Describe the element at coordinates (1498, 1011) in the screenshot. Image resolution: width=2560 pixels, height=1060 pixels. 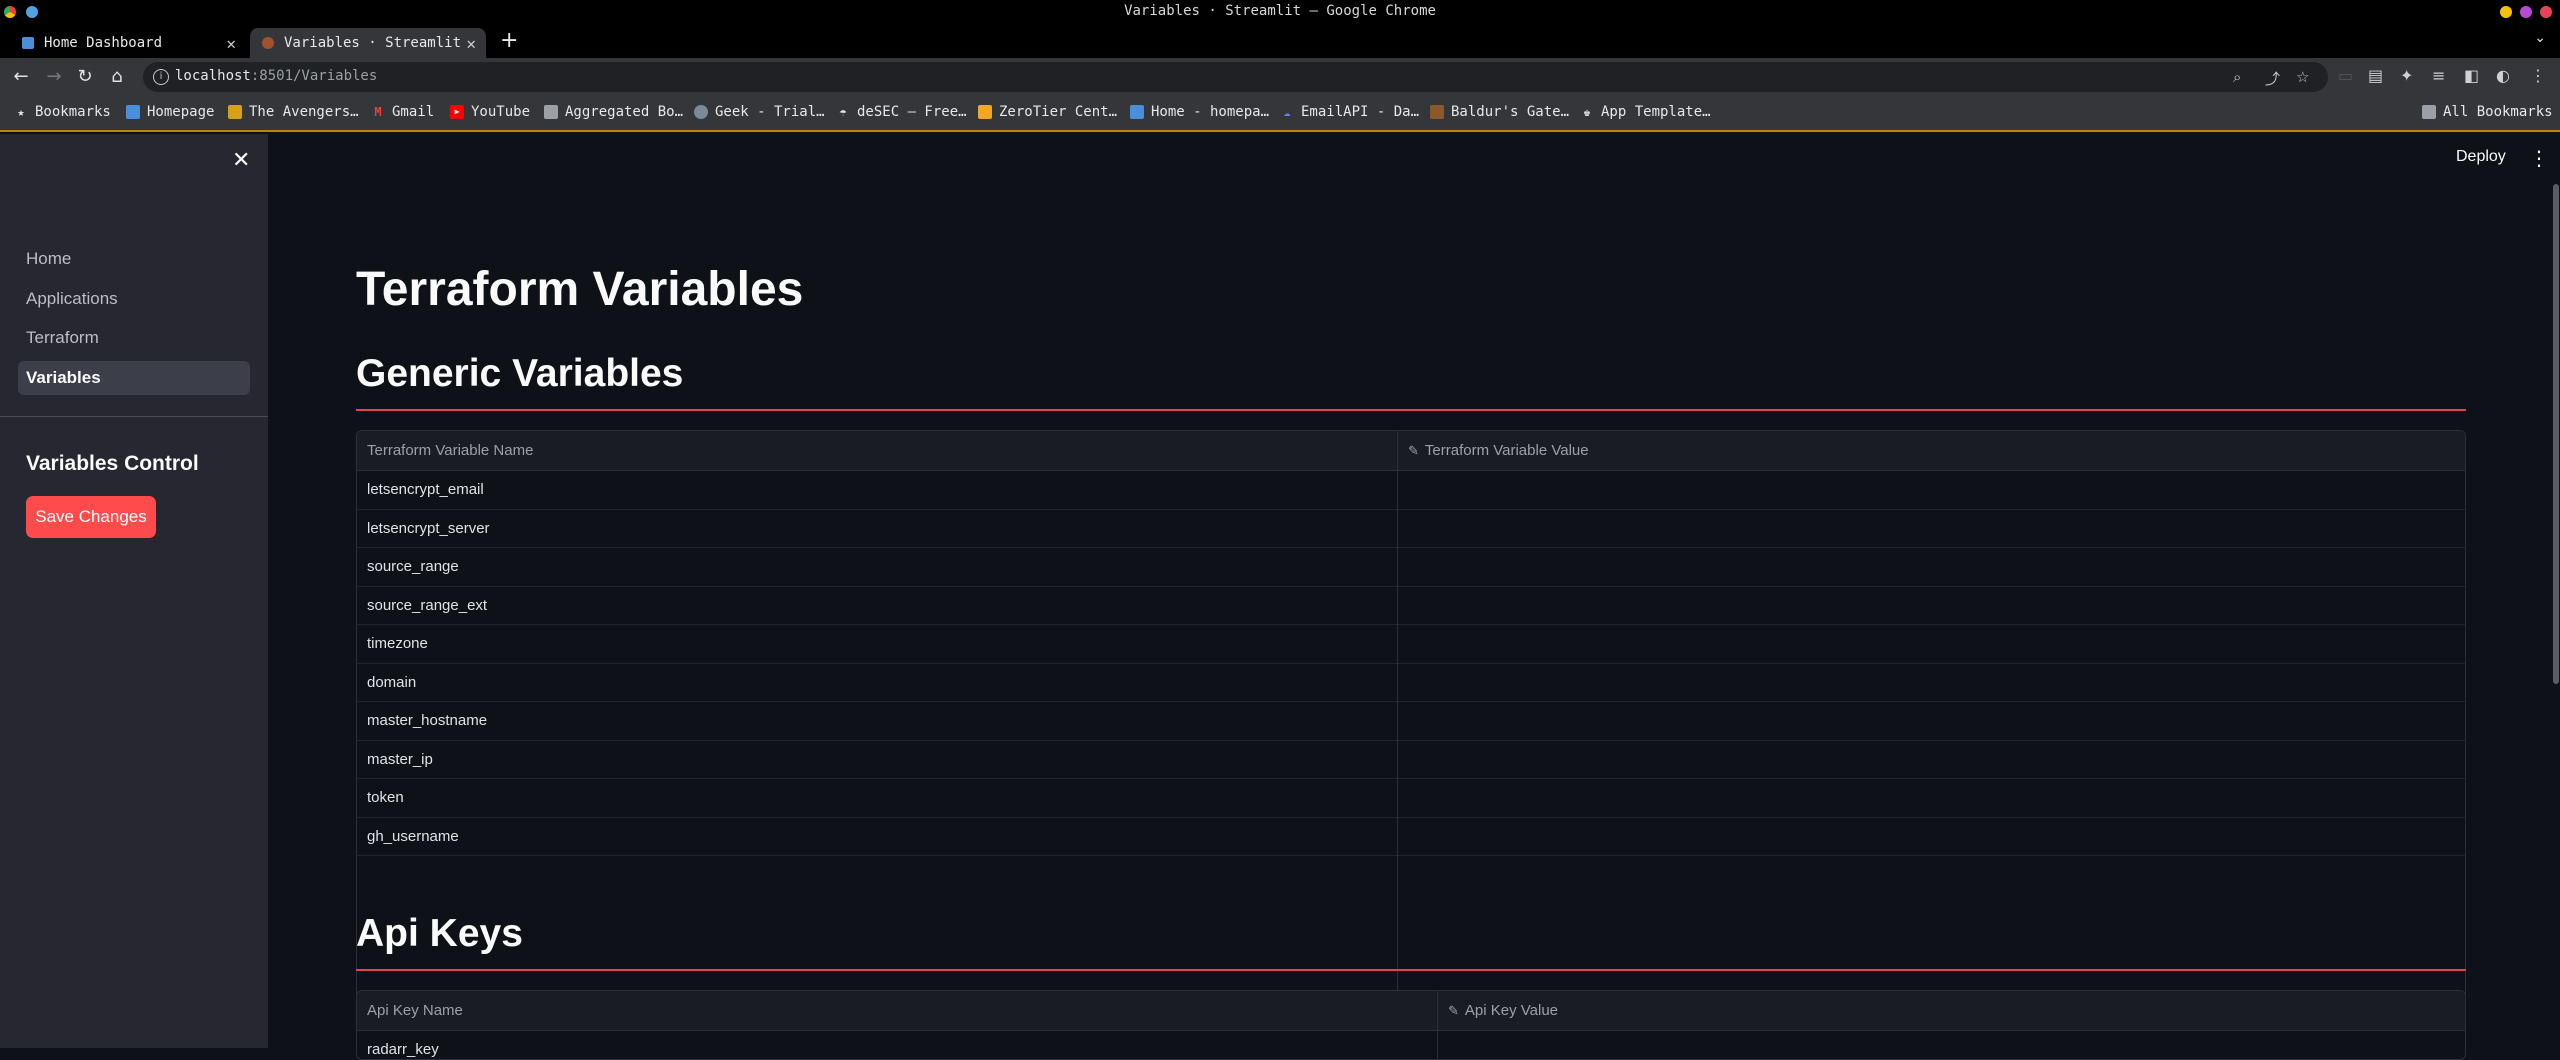
I see `column-header-value: ✎ Api Key Value` at that location.